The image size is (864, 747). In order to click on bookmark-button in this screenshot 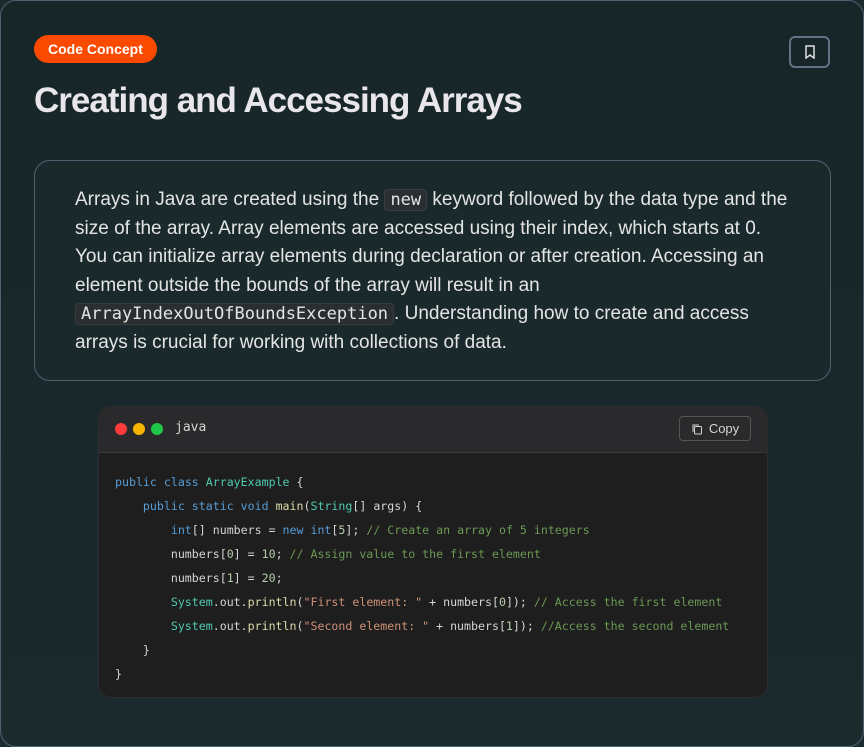, I will do `click(809, 52)`.